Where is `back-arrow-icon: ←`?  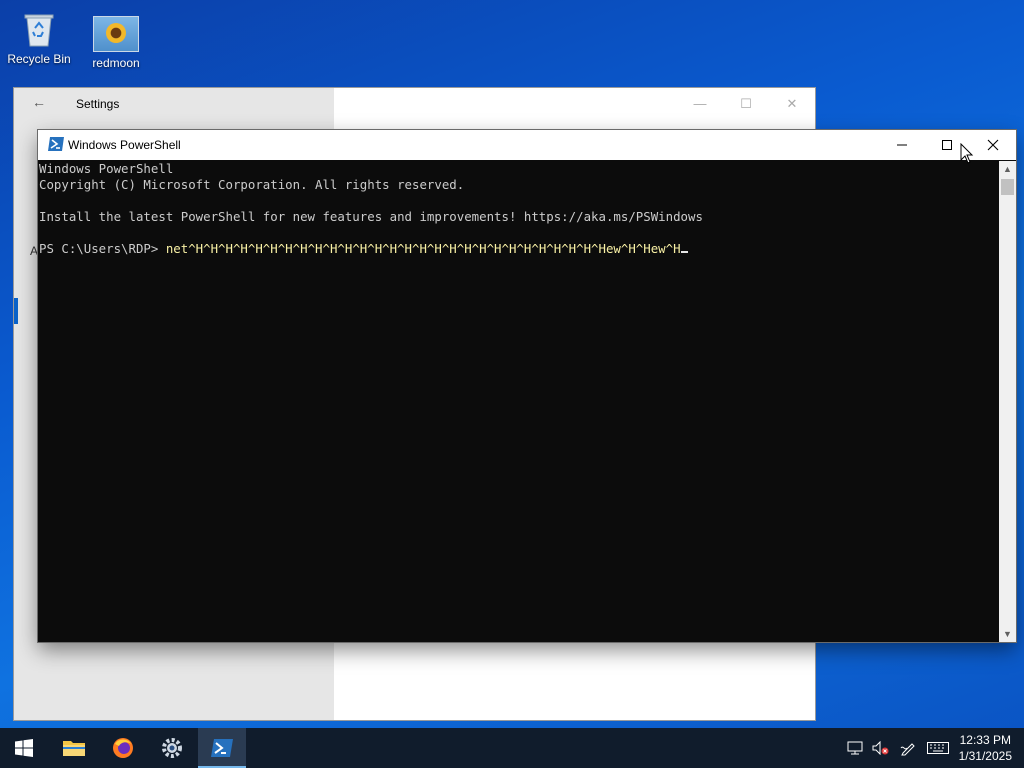 back-arrow-icon: ← is located at coordinates (39, 102).